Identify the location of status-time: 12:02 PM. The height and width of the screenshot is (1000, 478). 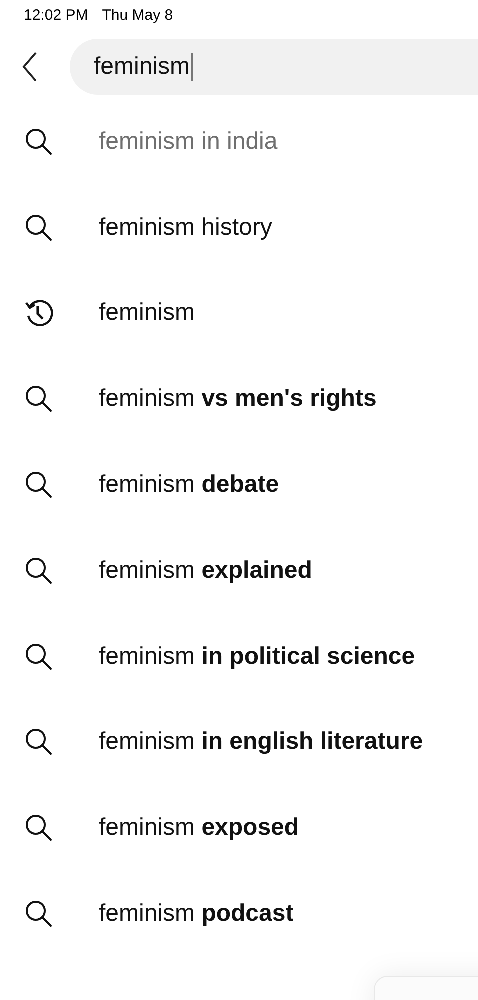
(56, 16).